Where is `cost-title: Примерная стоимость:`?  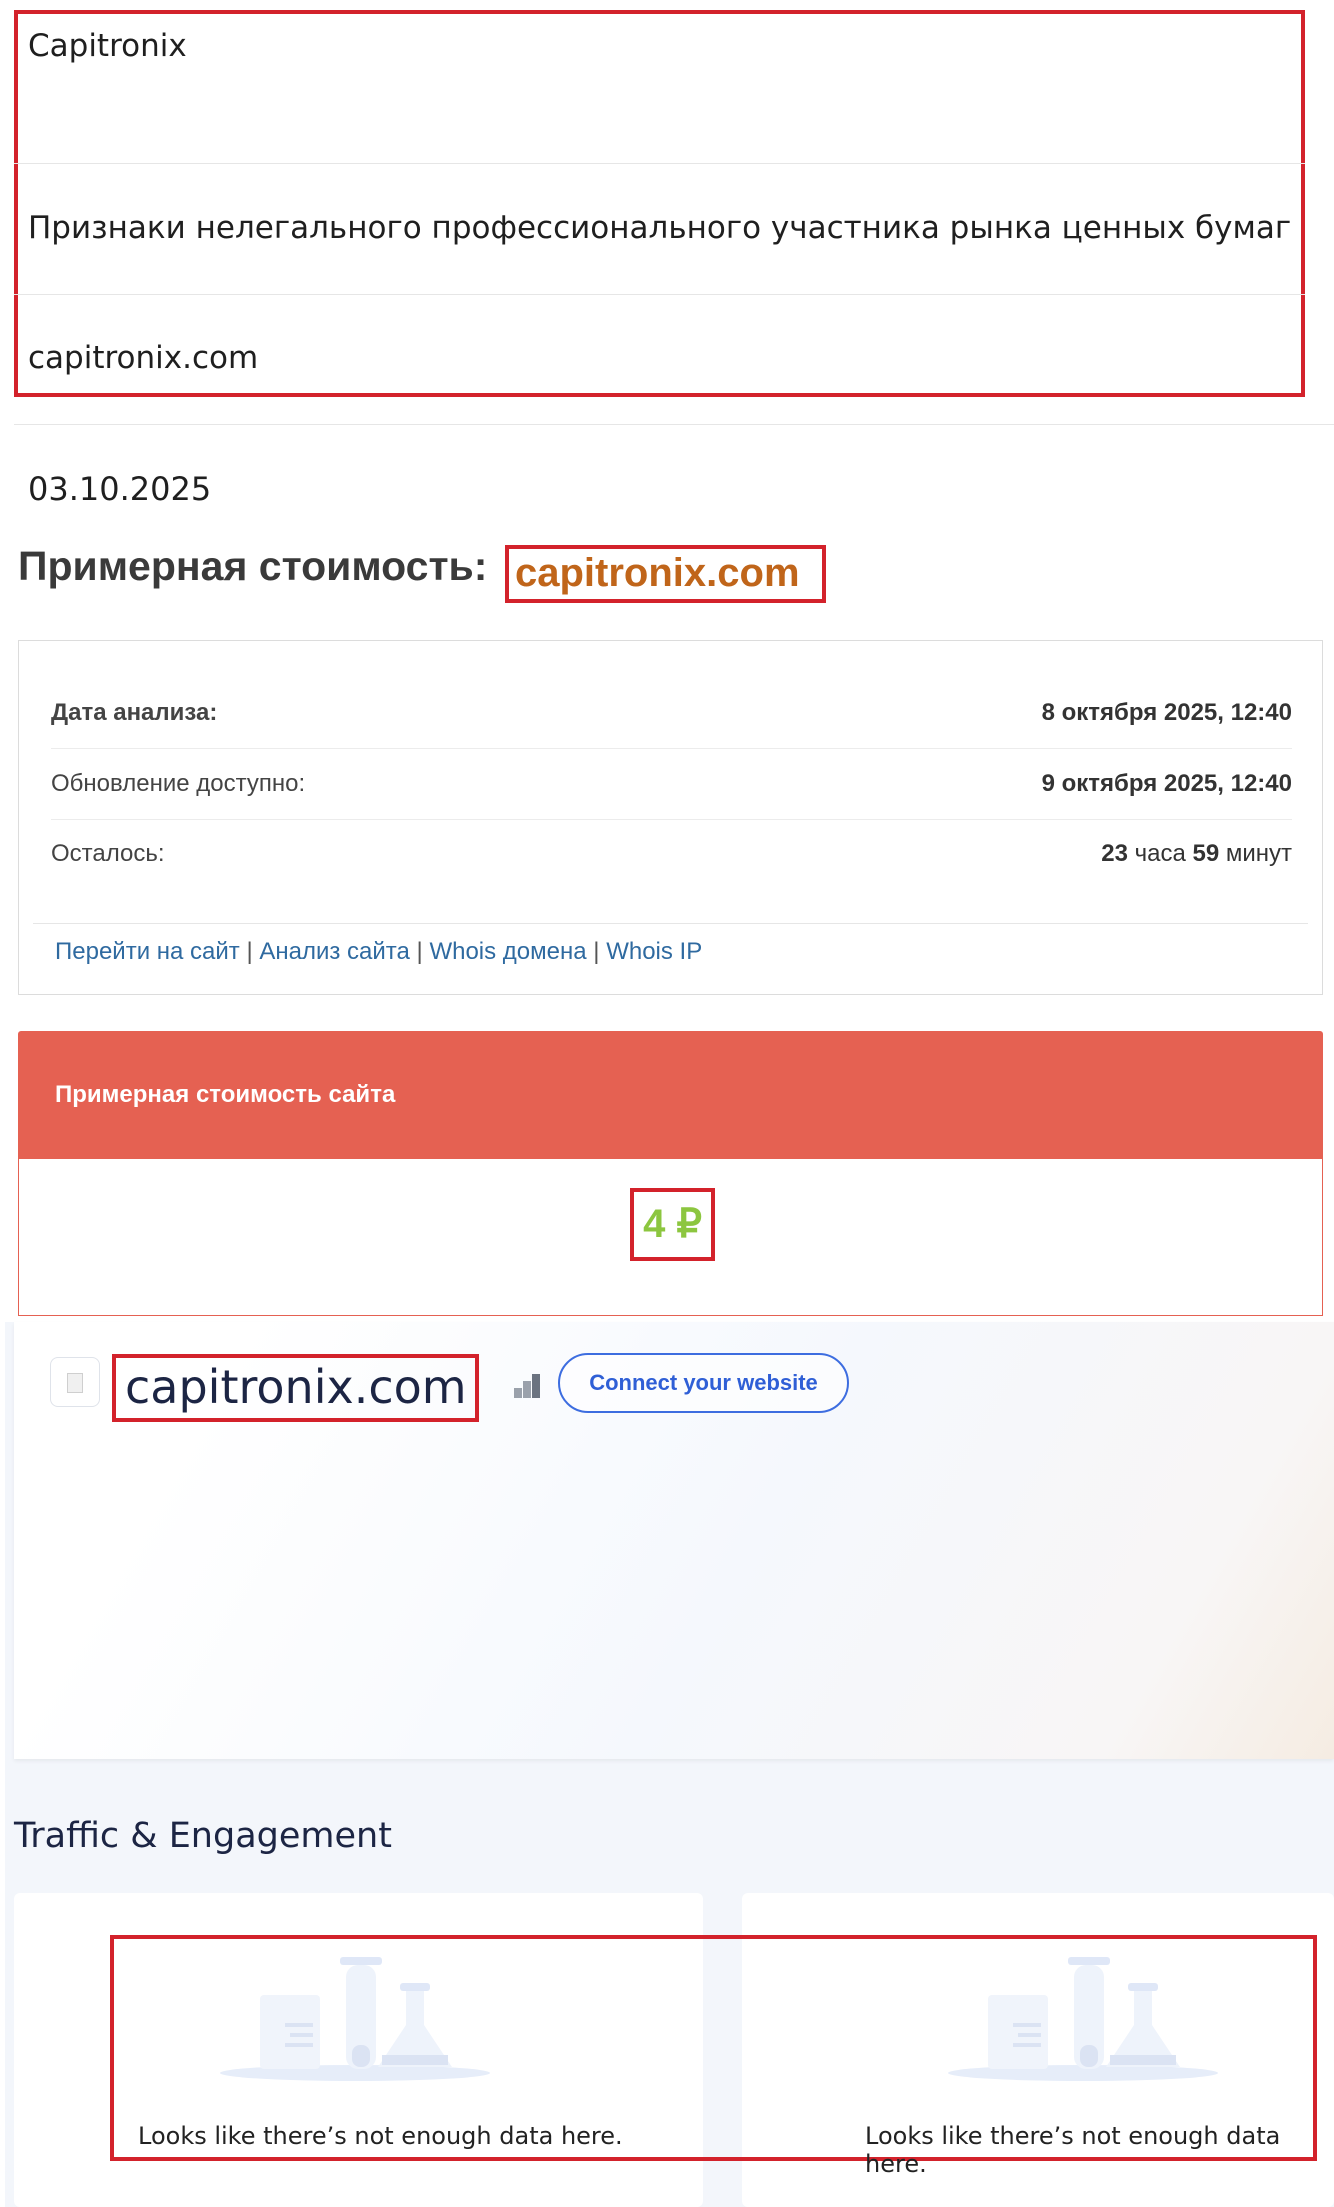 cost-title: Примерная стоимость: is located at coordinates (253, 566).